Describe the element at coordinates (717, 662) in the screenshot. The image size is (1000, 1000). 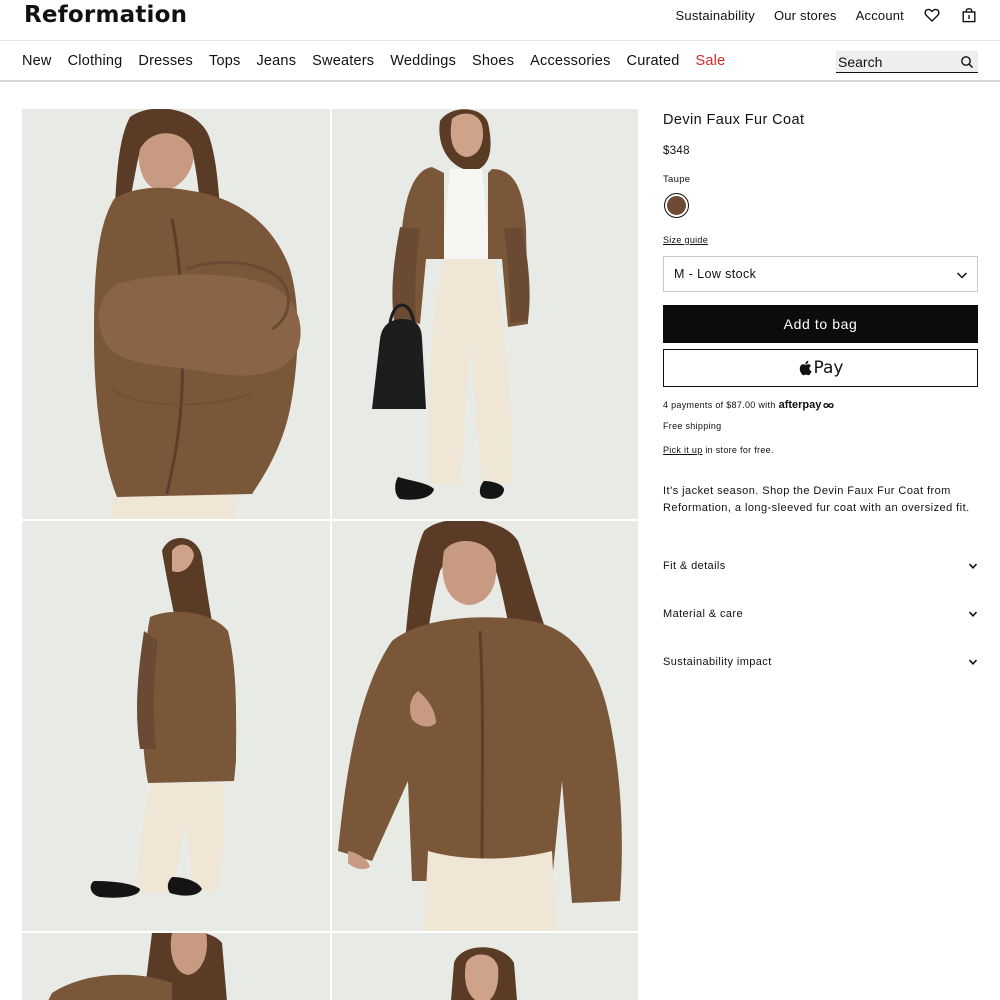
I see `accordion-label: Sustainability impact` at that location.